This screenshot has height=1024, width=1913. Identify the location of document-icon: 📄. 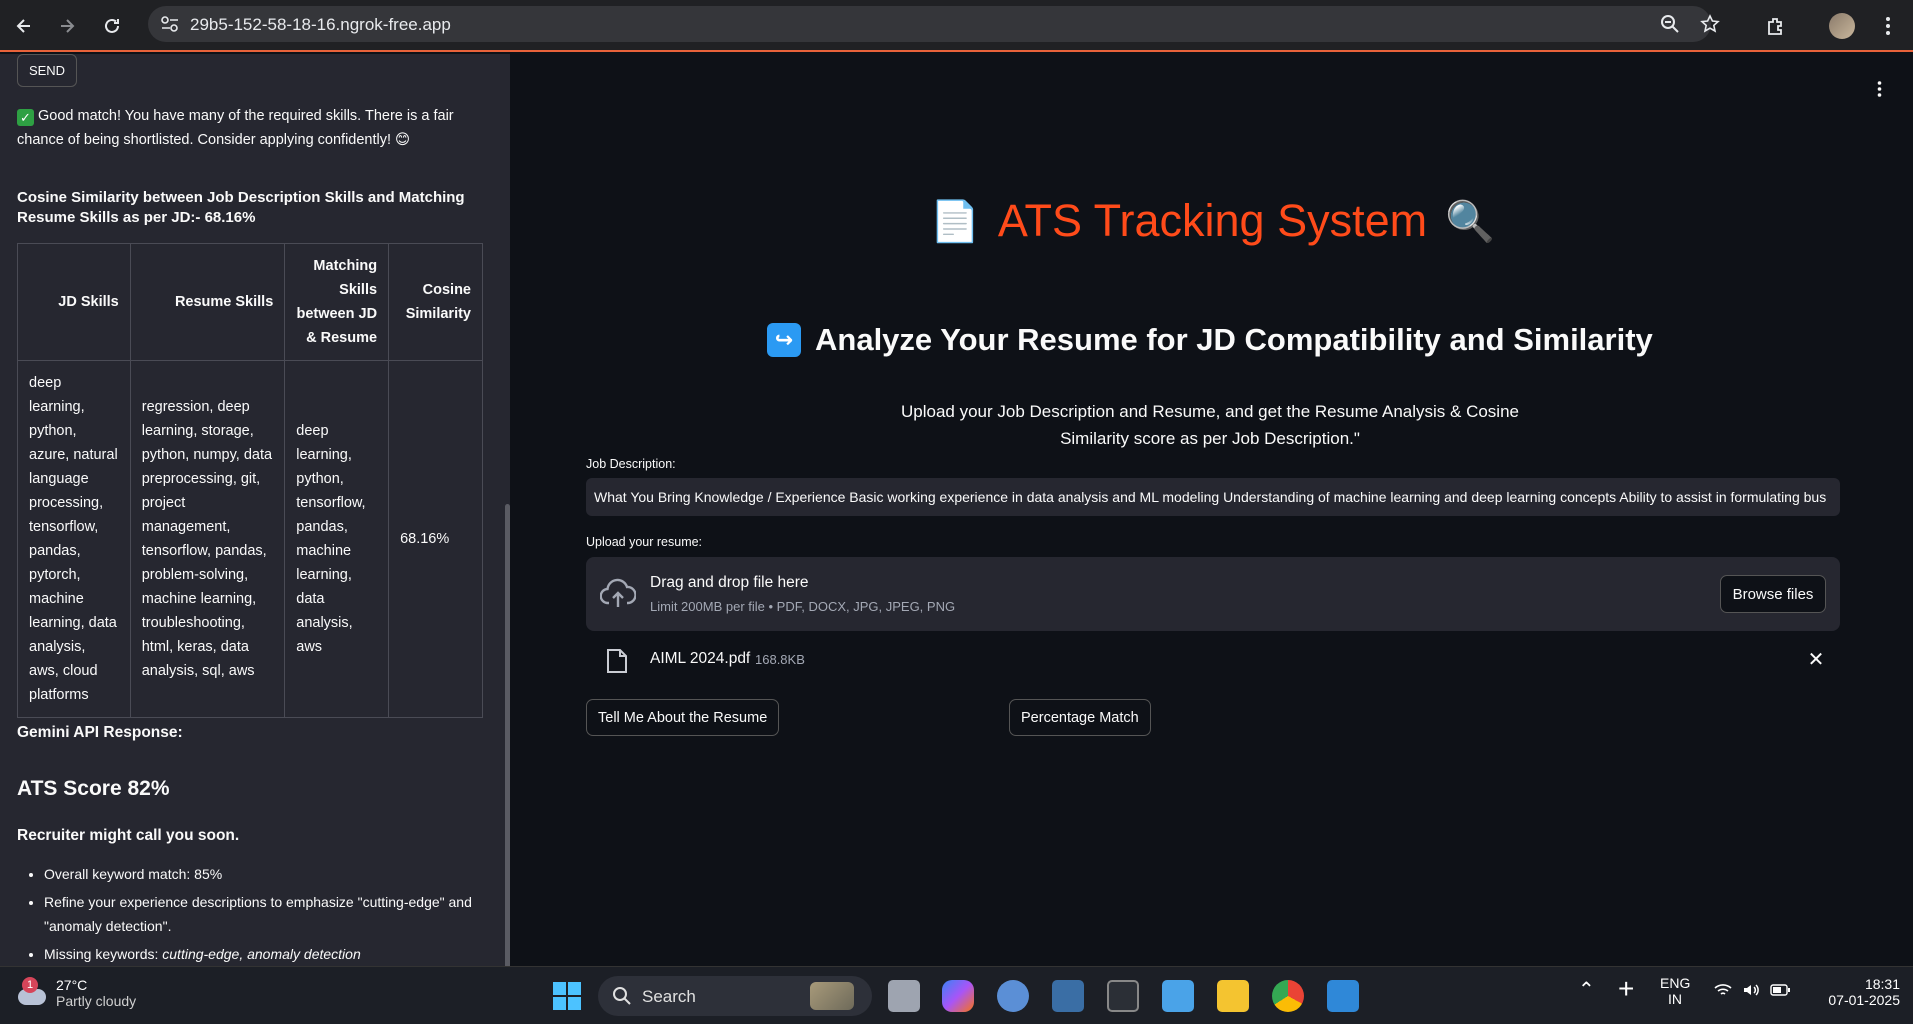
(955, 221).